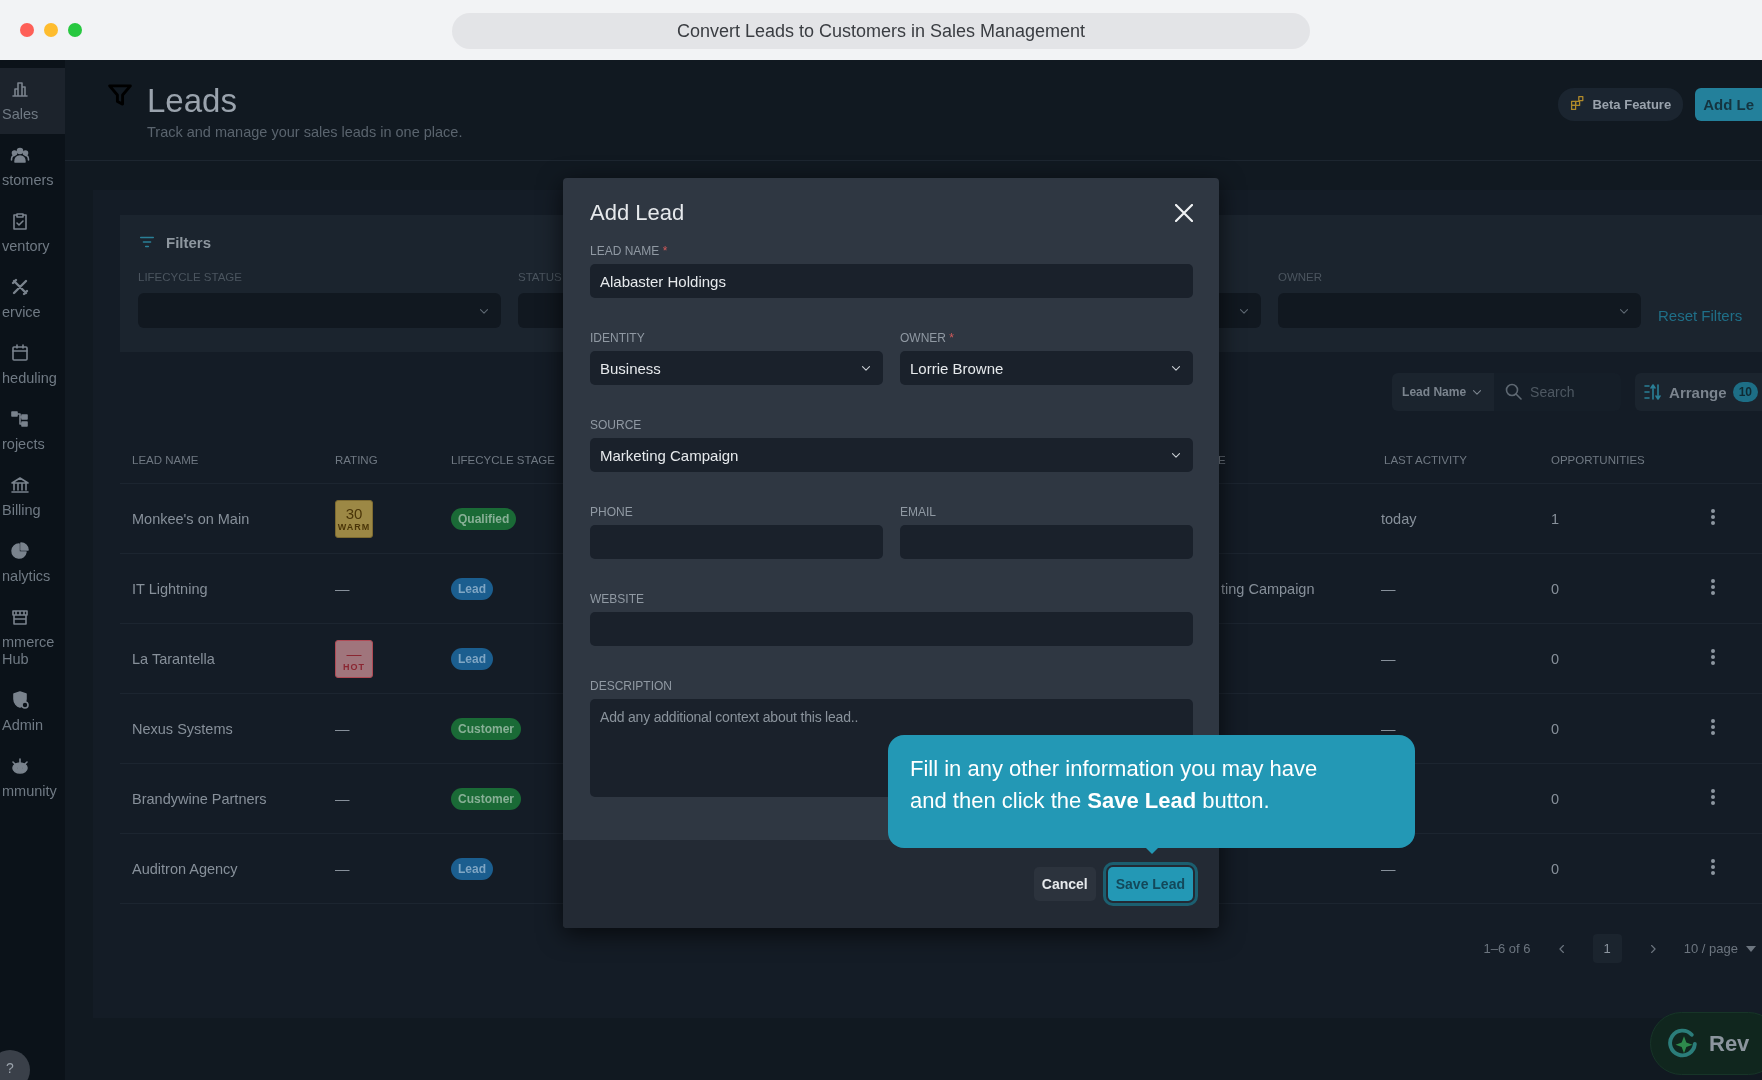 The height and width of the screenshot is (1080, 1762). What do you see at coordinates (616, 425) in the screenshot?
I see `field-label: SOURCE` at bounding box center [616, 425].